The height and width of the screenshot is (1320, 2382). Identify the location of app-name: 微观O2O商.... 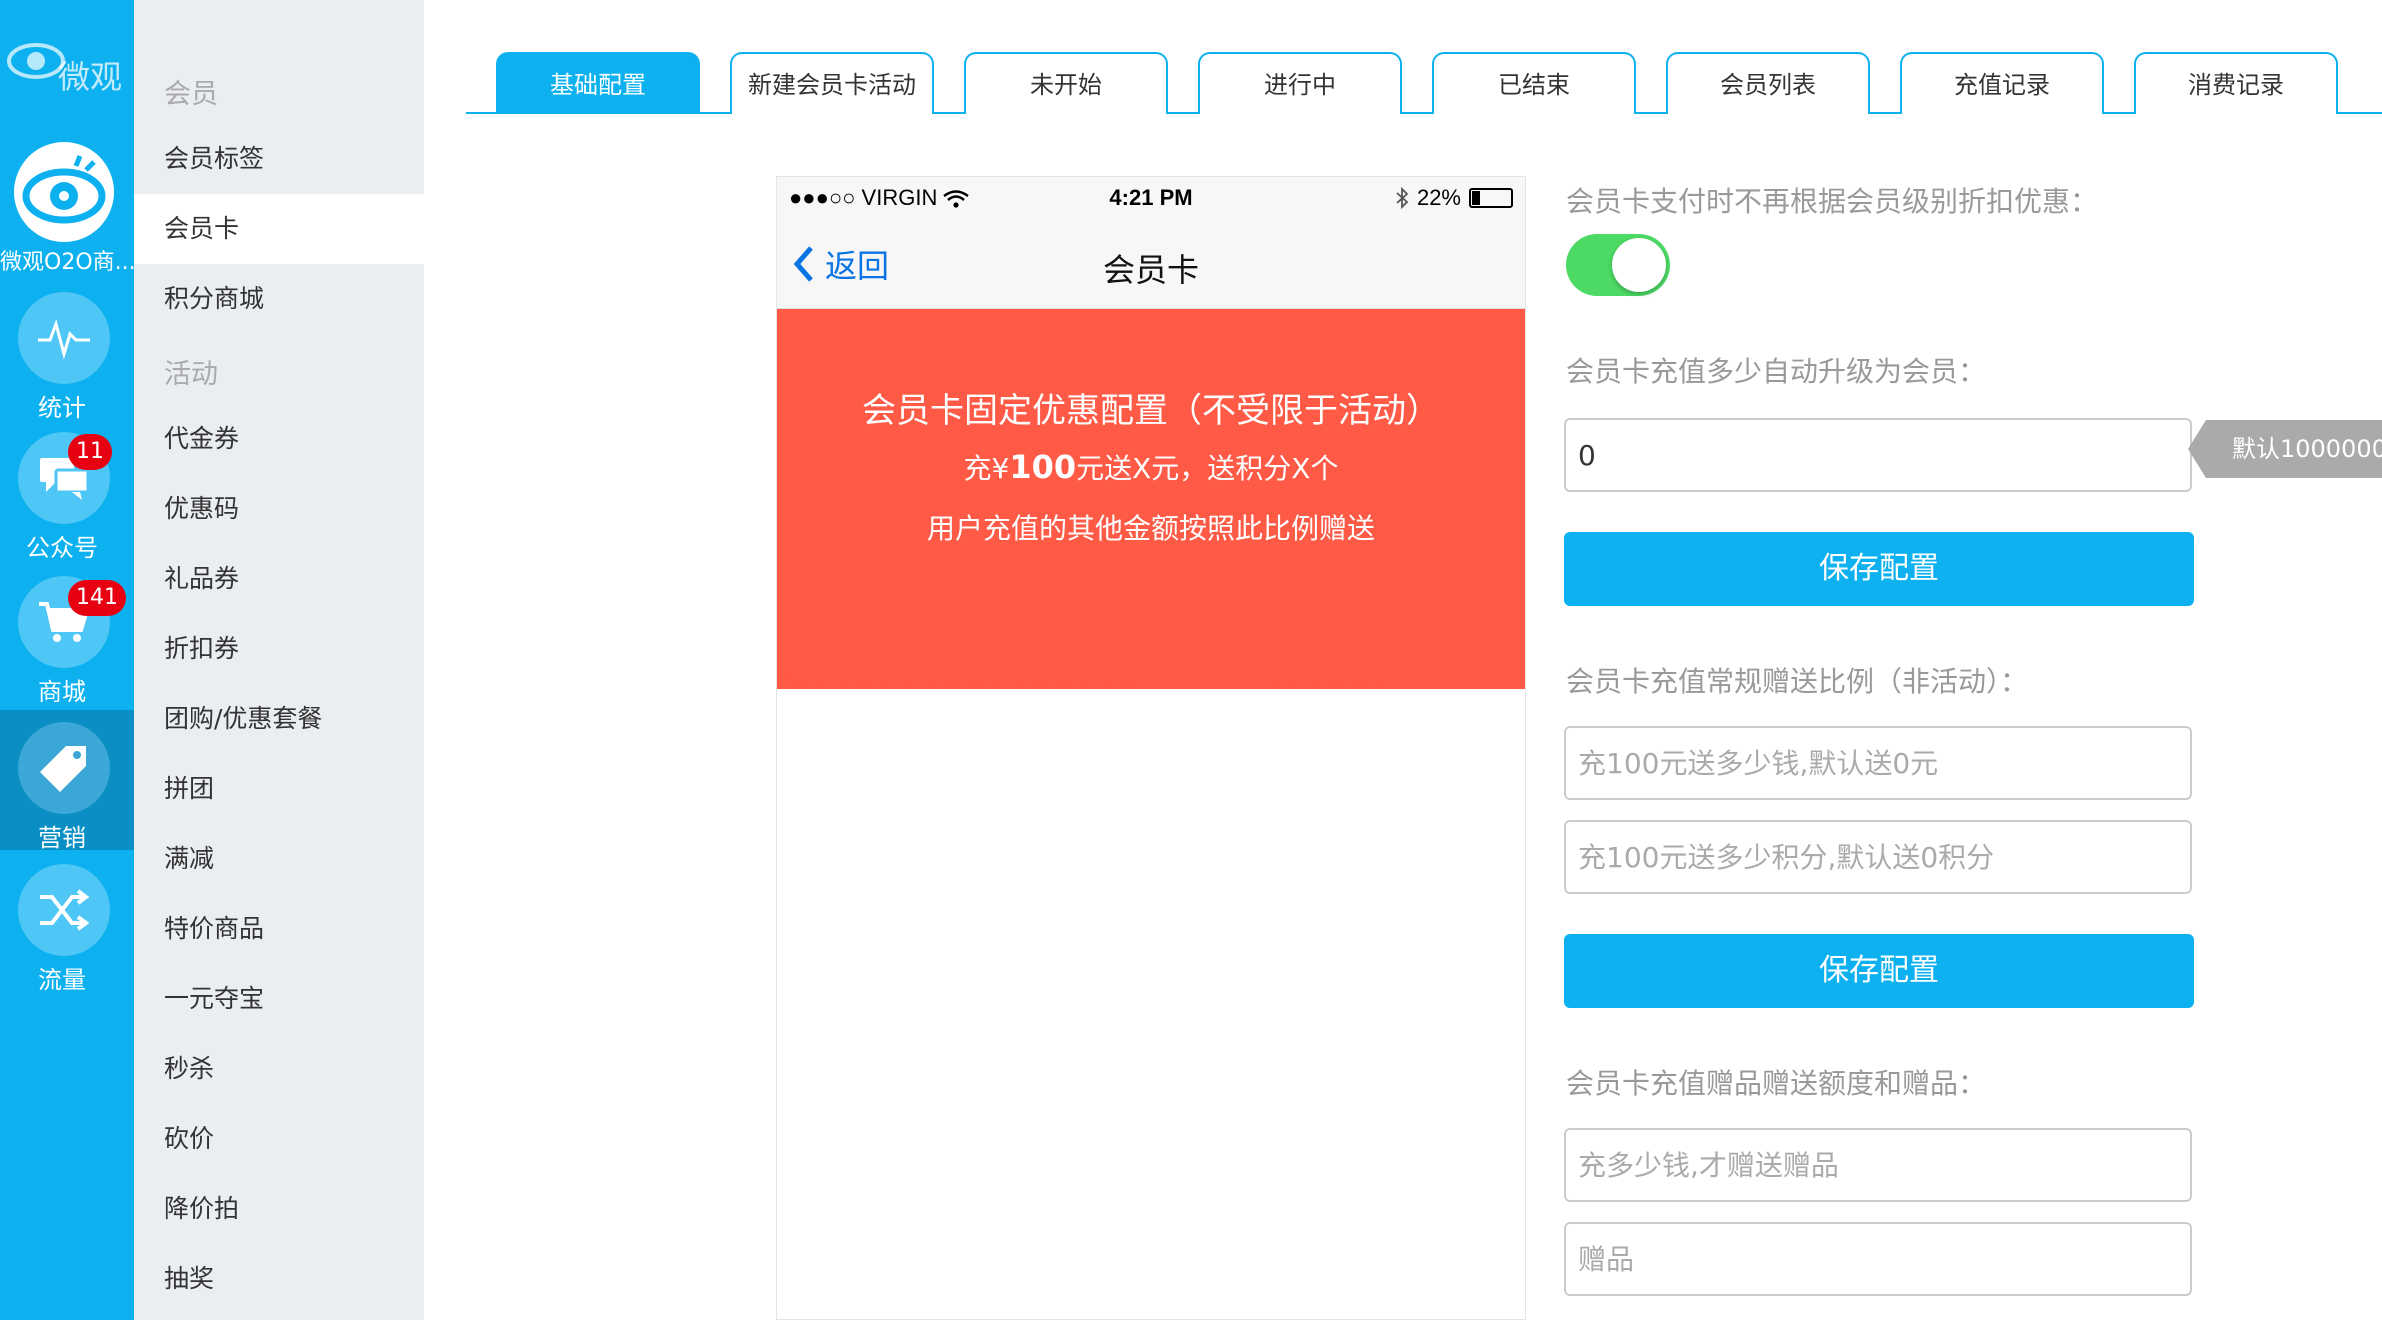
(67, 262).